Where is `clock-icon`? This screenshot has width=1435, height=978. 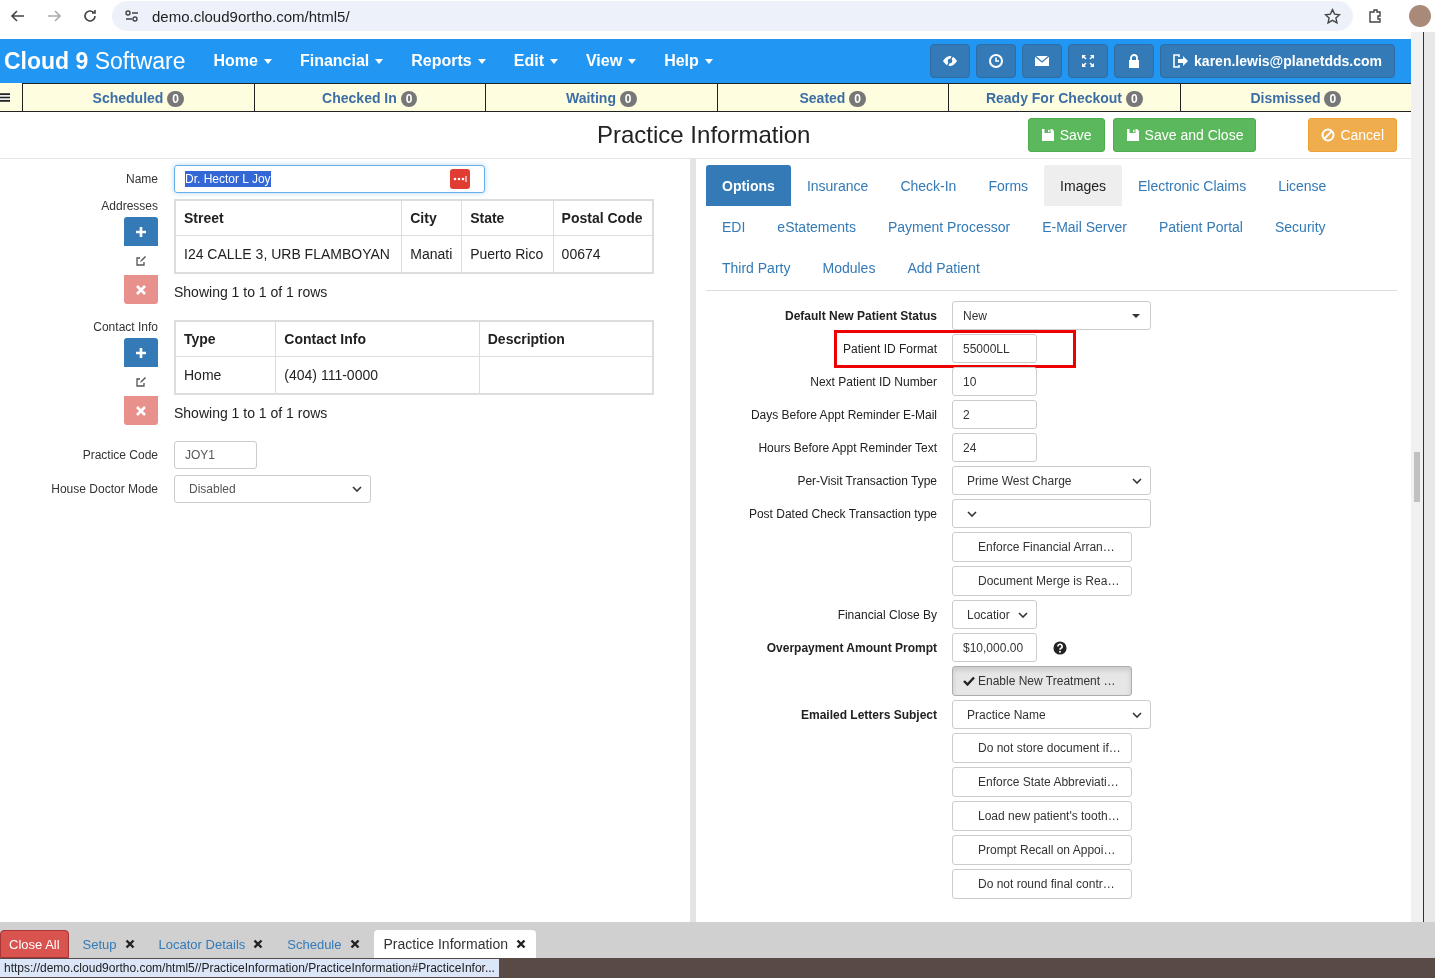
clock-icon is located at coordinates (996, 61).